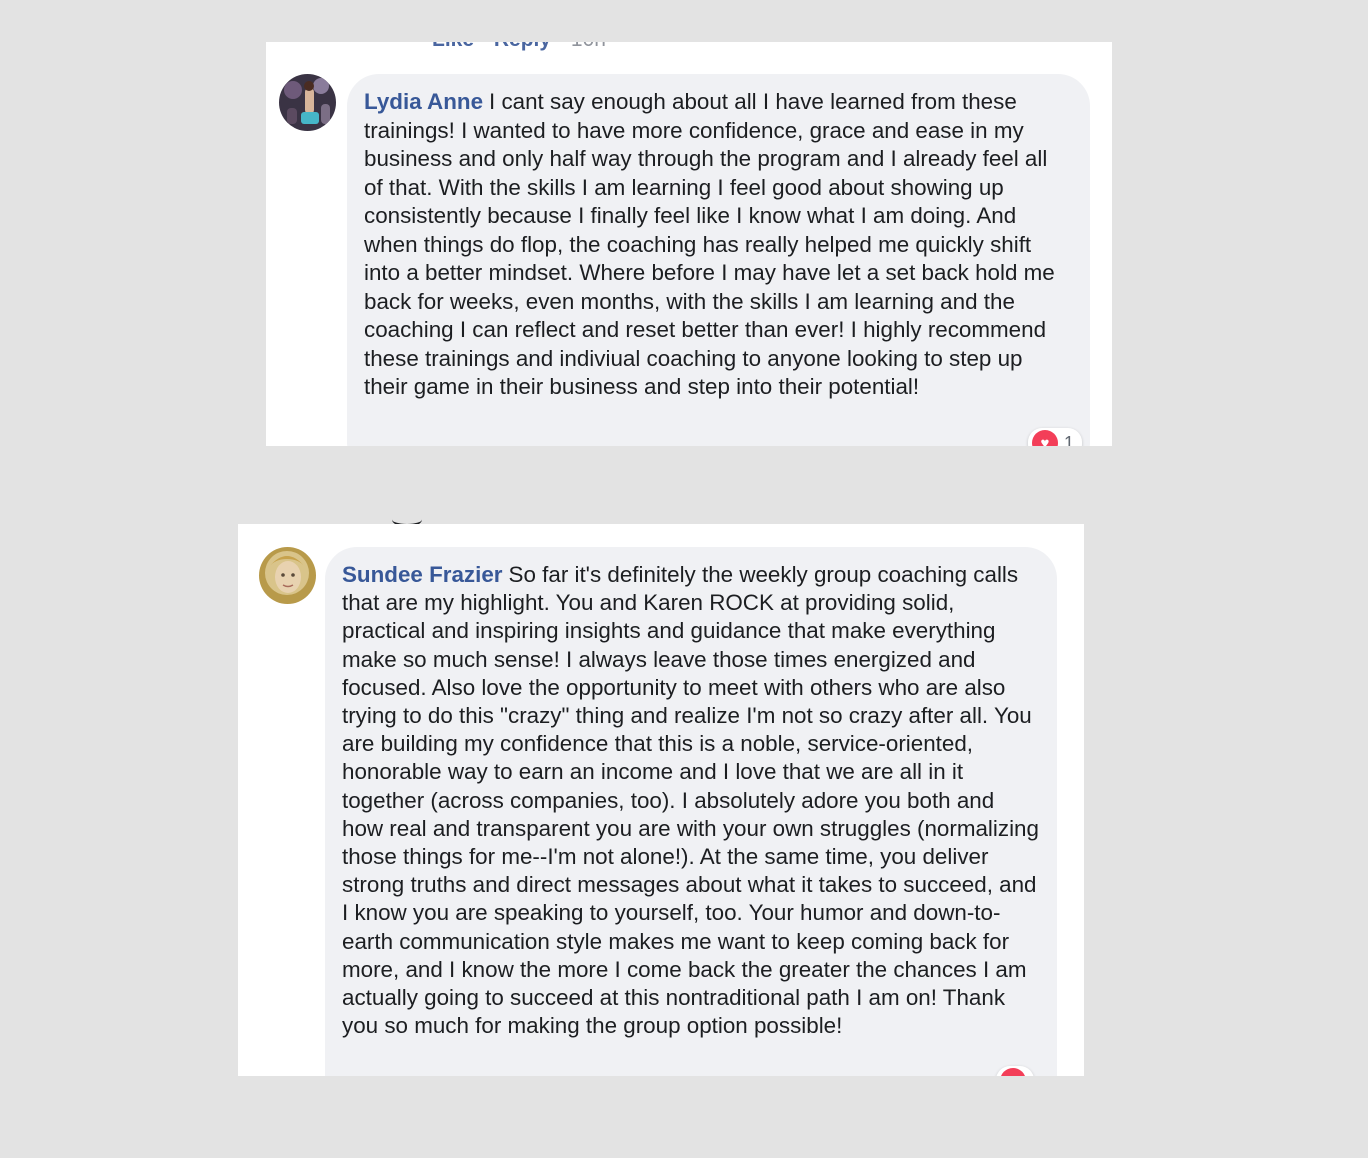  I want to click on reaction-count: 1, so click(1069, 439).